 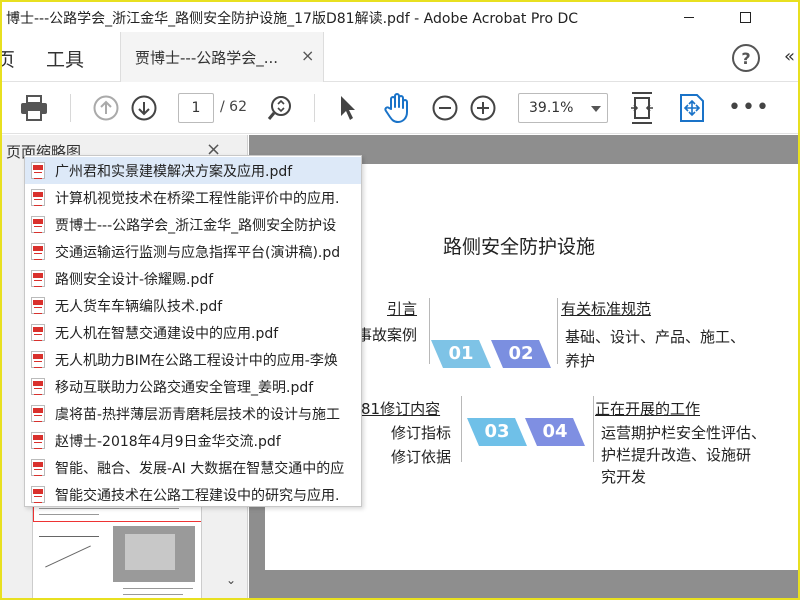 What do you see at coordinates (168, 441) in the screenshot?
I see `file-name: 赵博士-2018年4月9日金华交流.pdf` at bounding box center [168, 441].